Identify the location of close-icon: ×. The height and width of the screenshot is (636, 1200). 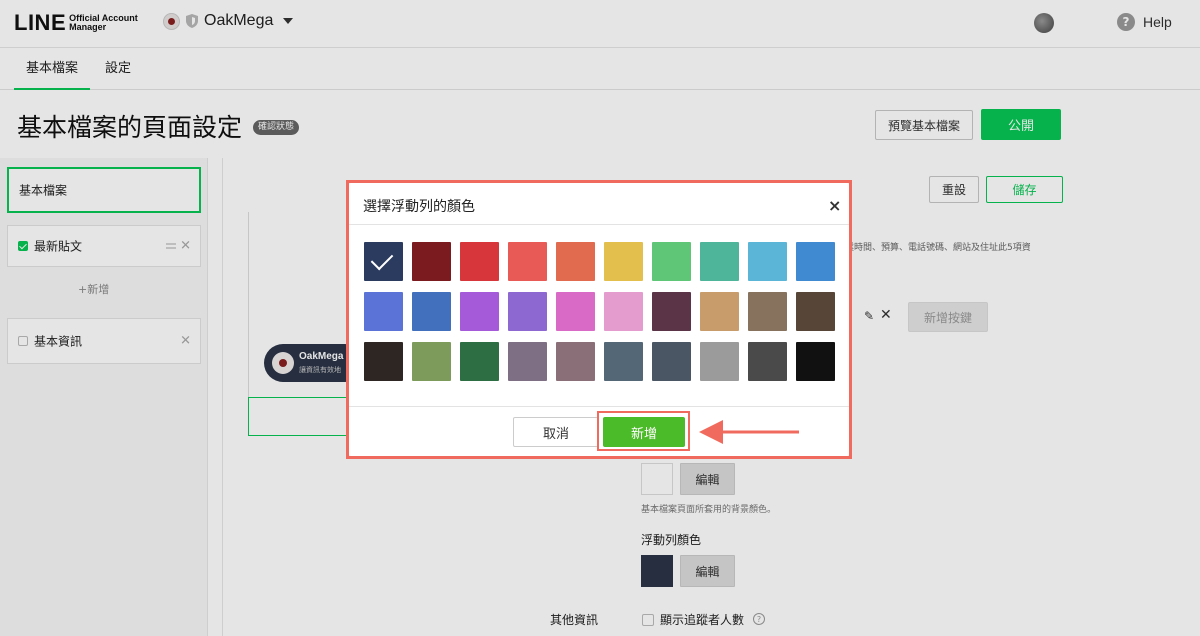
(834, 205).